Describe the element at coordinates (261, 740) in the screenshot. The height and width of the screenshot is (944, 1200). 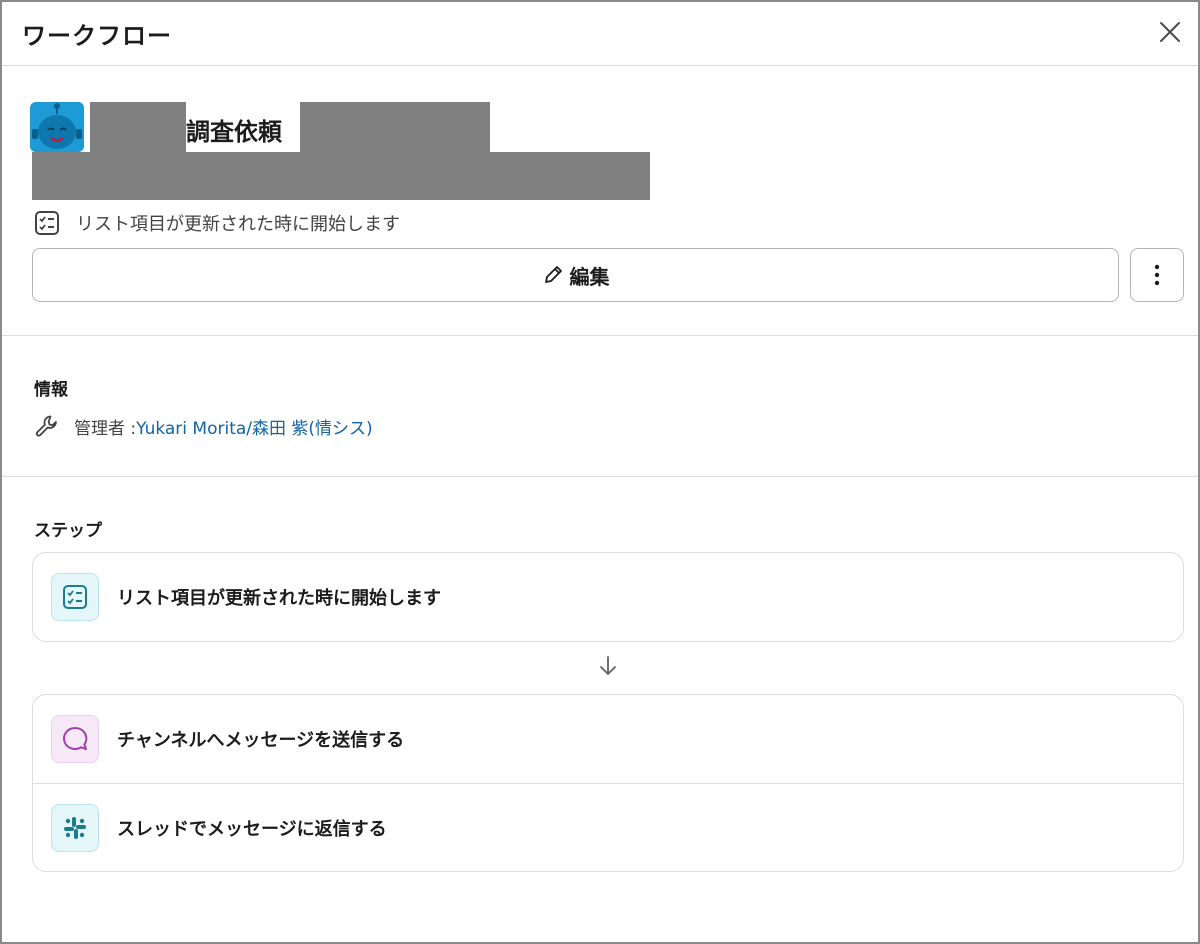
I see `step-label: チャンネルへメッセージを送信する` at that location.